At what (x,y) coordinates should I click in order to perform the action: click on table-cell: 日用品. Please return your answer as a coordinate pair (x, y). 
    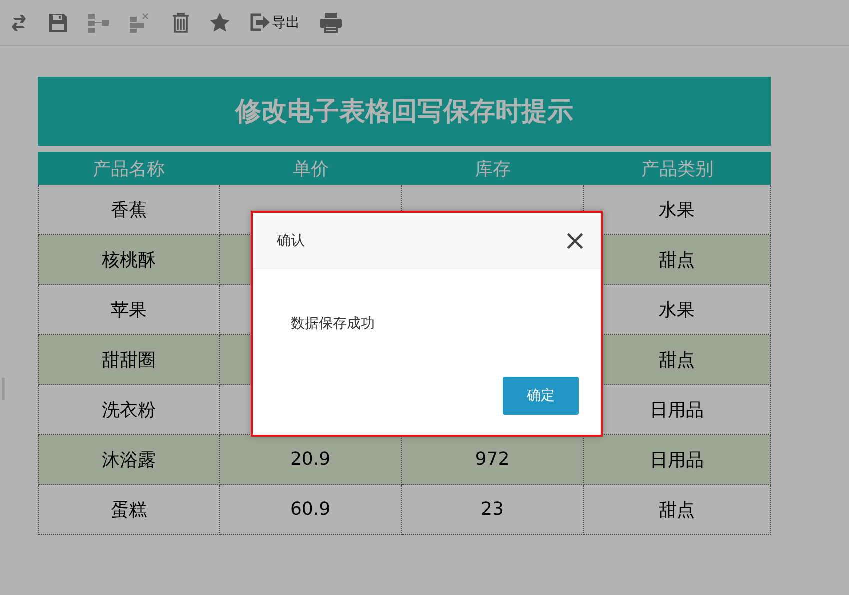
    Looking at the image, I should click on (677, 460).